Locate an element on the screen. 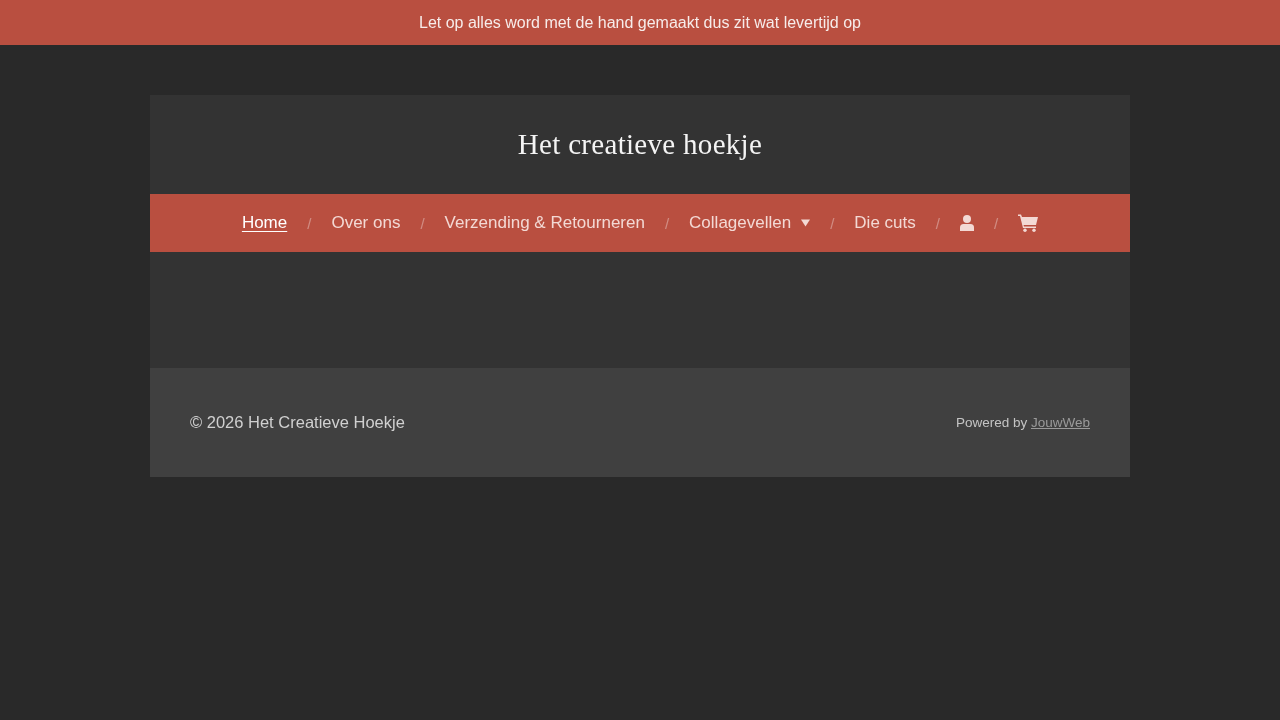 The height and width of the screenshot is (720, 1280). nav-link: Over ons is located at coordinates (366, 223).